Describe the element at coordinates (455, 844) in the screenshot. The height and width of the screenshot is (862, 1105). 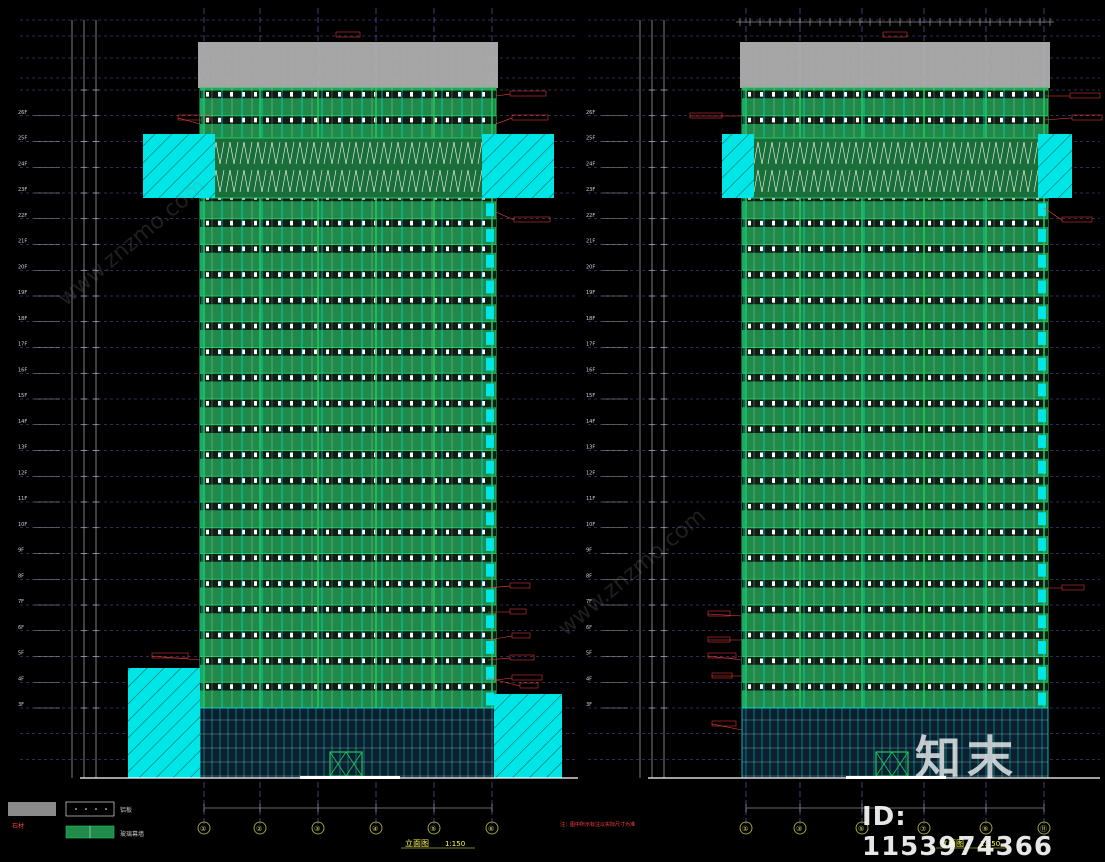
I see `elevation-scale: 1:150` at that location.